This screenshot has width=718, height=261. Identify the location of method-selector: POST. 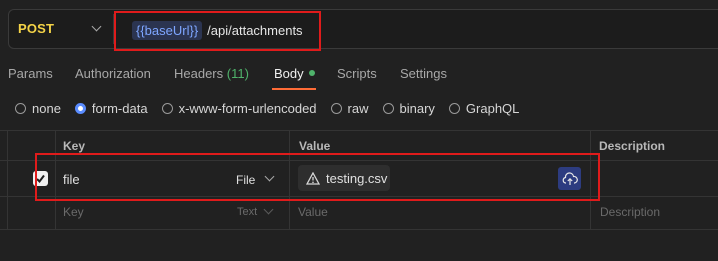
(36, 28).